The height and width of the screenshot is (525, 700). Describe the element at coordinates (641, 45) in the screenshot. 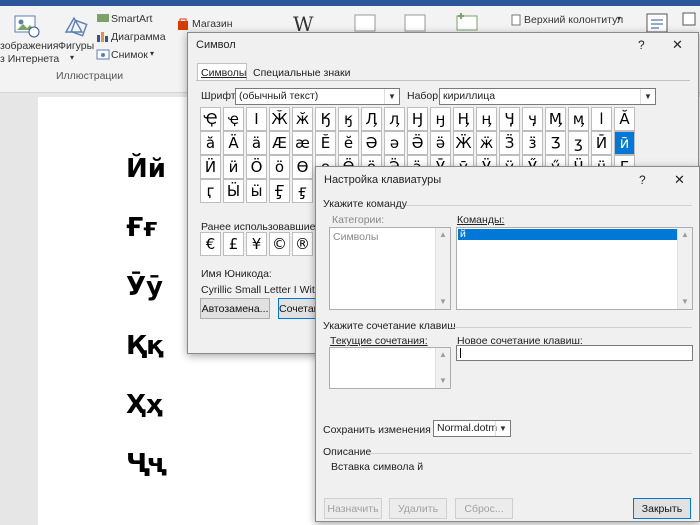

I see `symbol-help-button: ?` at that location.